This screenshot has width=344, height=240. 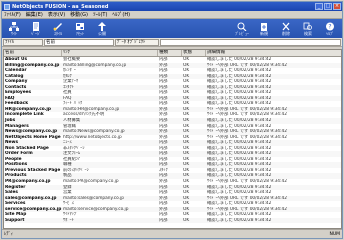 What do you see at coordinates (121, 14) in the screenshot?
I see `menu-help: ﾍﾙﾌﾟ(H)` at bounding box center [121, 14].